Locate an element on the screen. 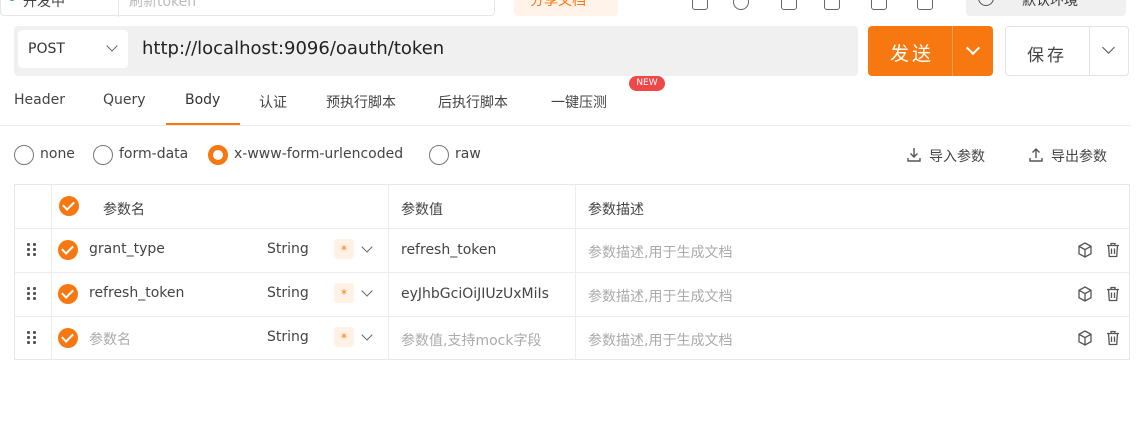  url-input is located at coordinates (492, 48).